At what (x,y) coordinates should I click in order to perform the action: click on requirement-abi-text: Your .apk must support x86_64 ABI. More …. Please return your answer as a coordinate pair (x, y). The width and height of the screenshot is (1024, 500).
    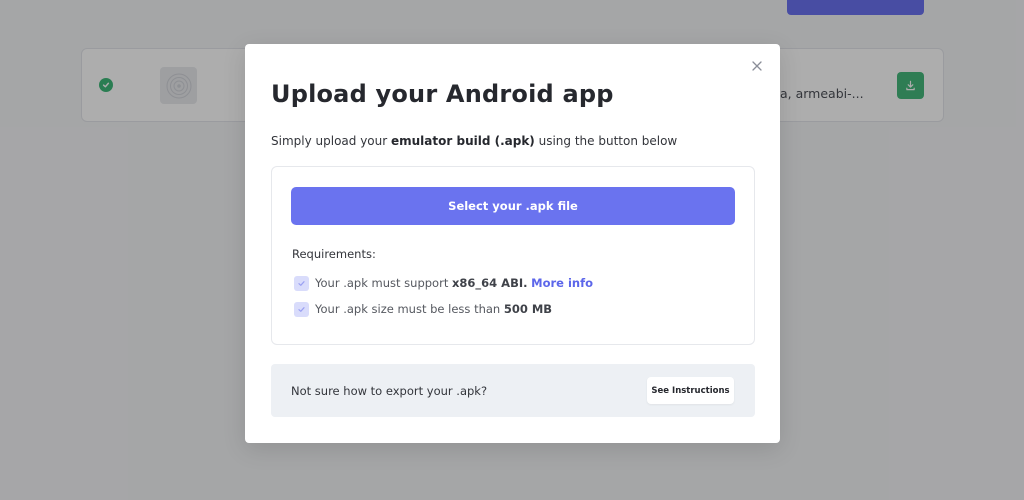
    Looking at the image, I should click on (454, 283).